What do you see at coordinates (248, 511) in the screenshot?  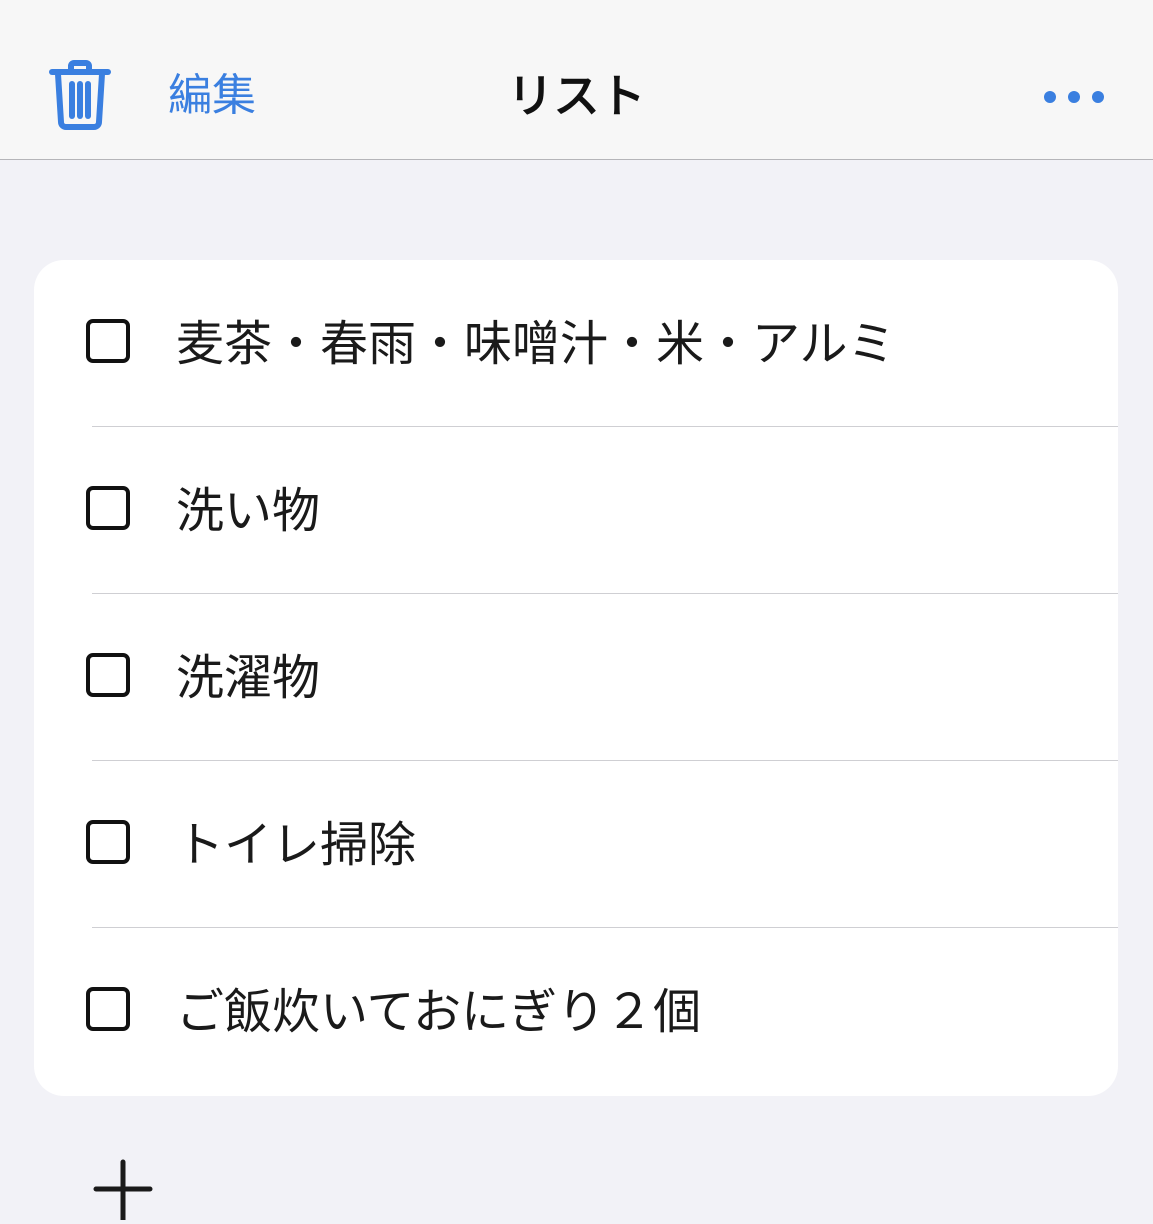 I see `task-label: 洗い物` at bounding box center [248, 511].